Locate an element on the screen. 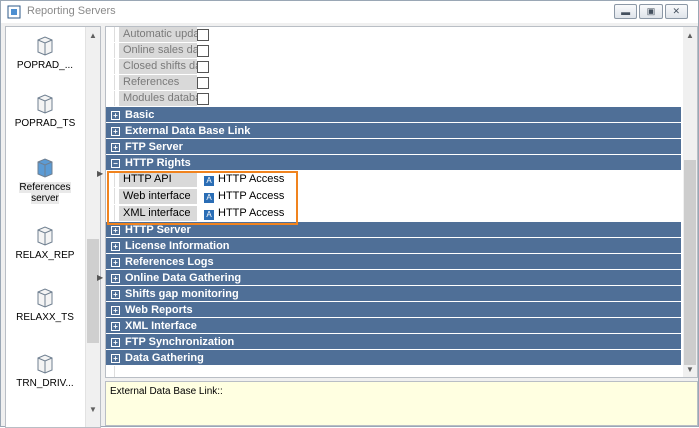 This screenshot has height=428, width=699. category-label: Shifts gap monitoring is located at coordinates (182, 294).